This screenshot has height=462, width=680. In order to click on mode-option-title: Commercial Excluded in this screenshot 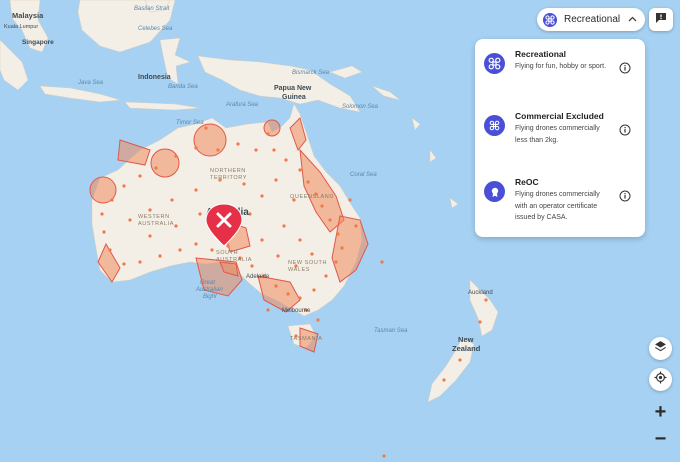, I will do `click(559, 116)`.